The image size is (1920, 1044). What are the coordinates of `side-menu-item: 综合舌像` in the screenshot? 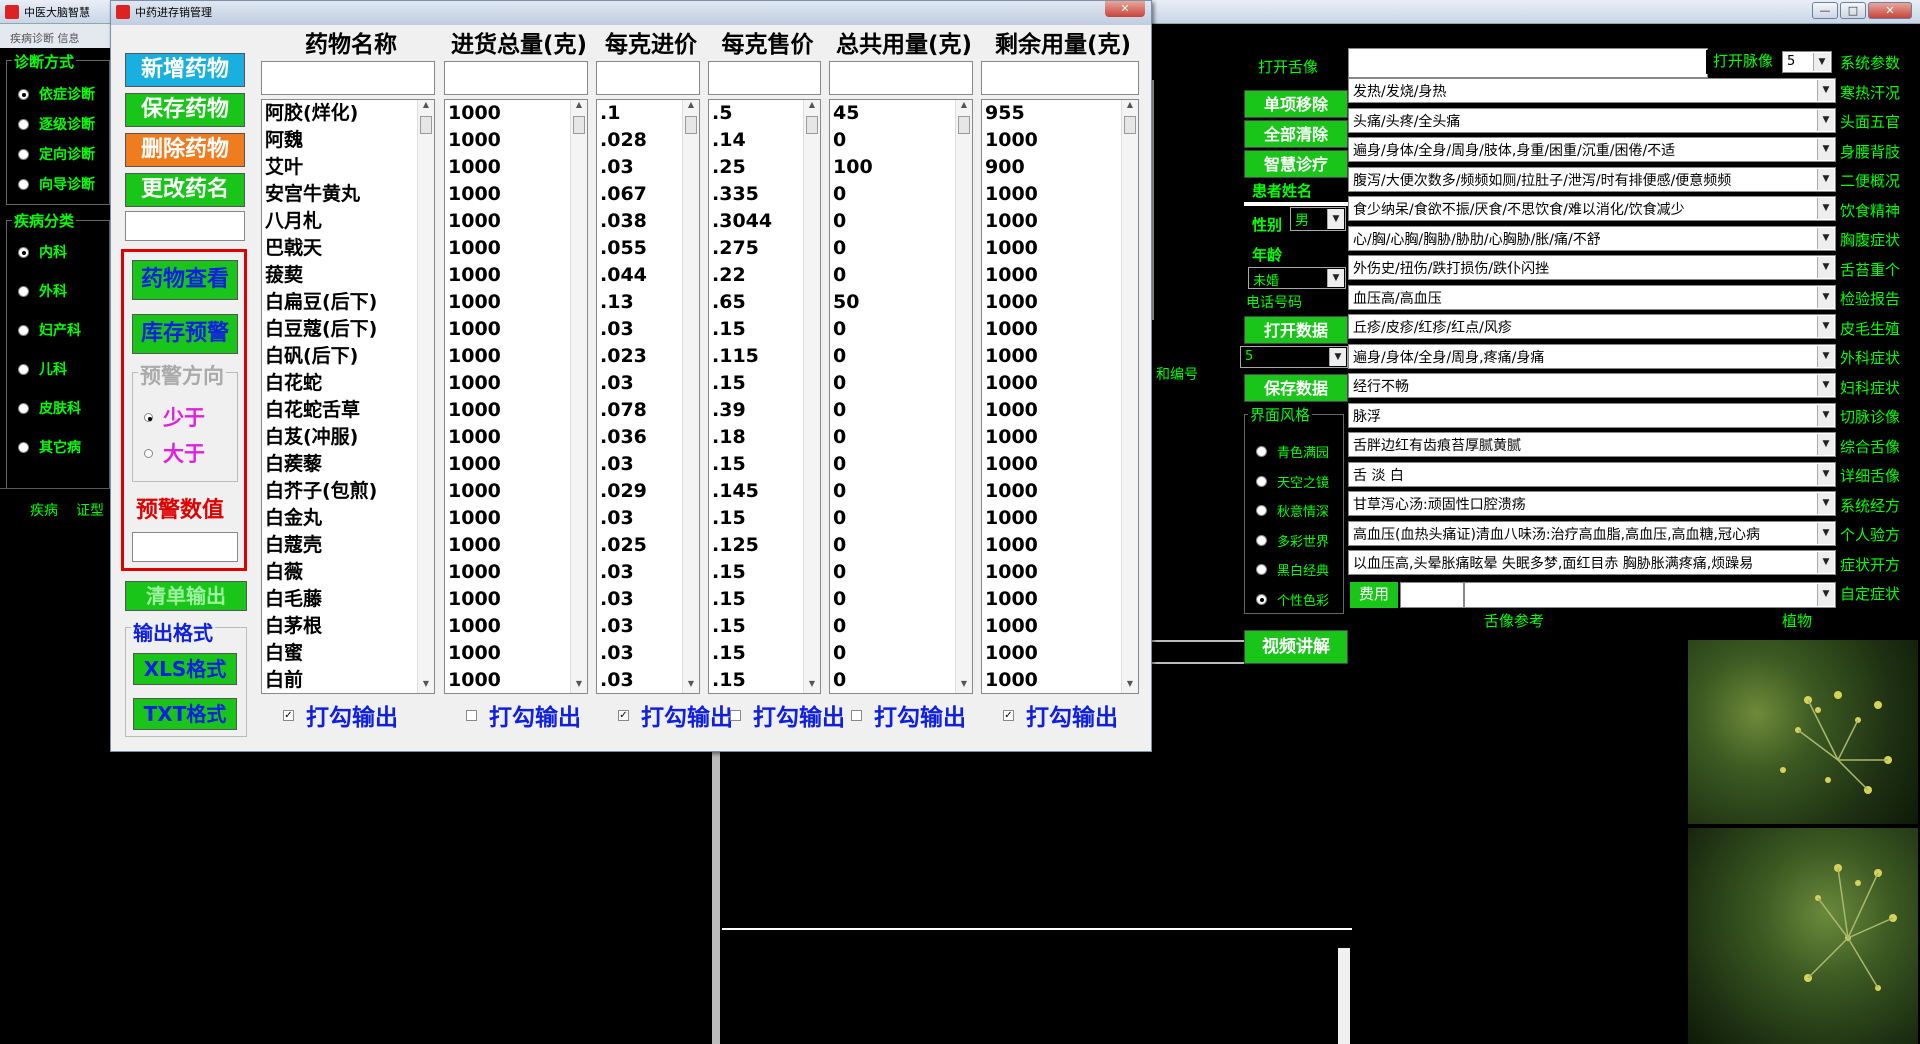 It's located at (1870, 446).